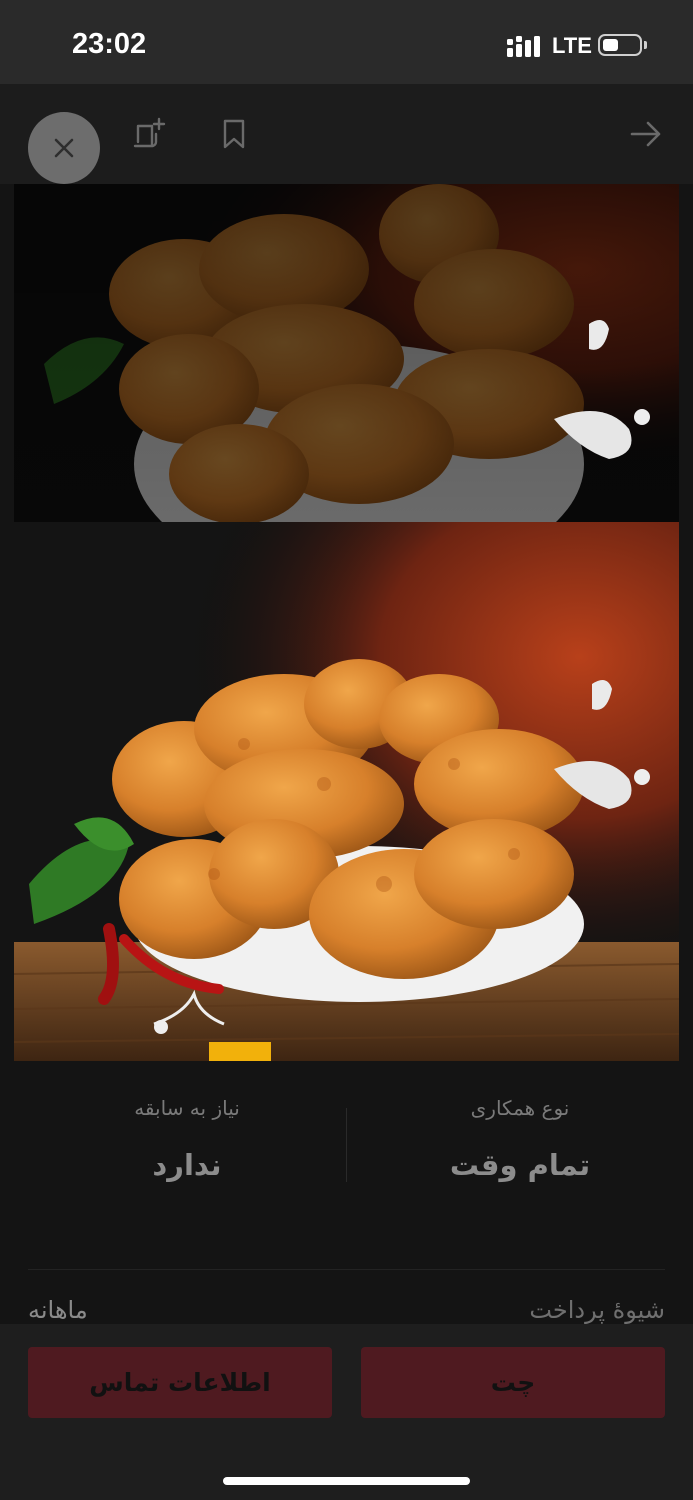  I want to click on arrow-right-icon, so click(646, 134).